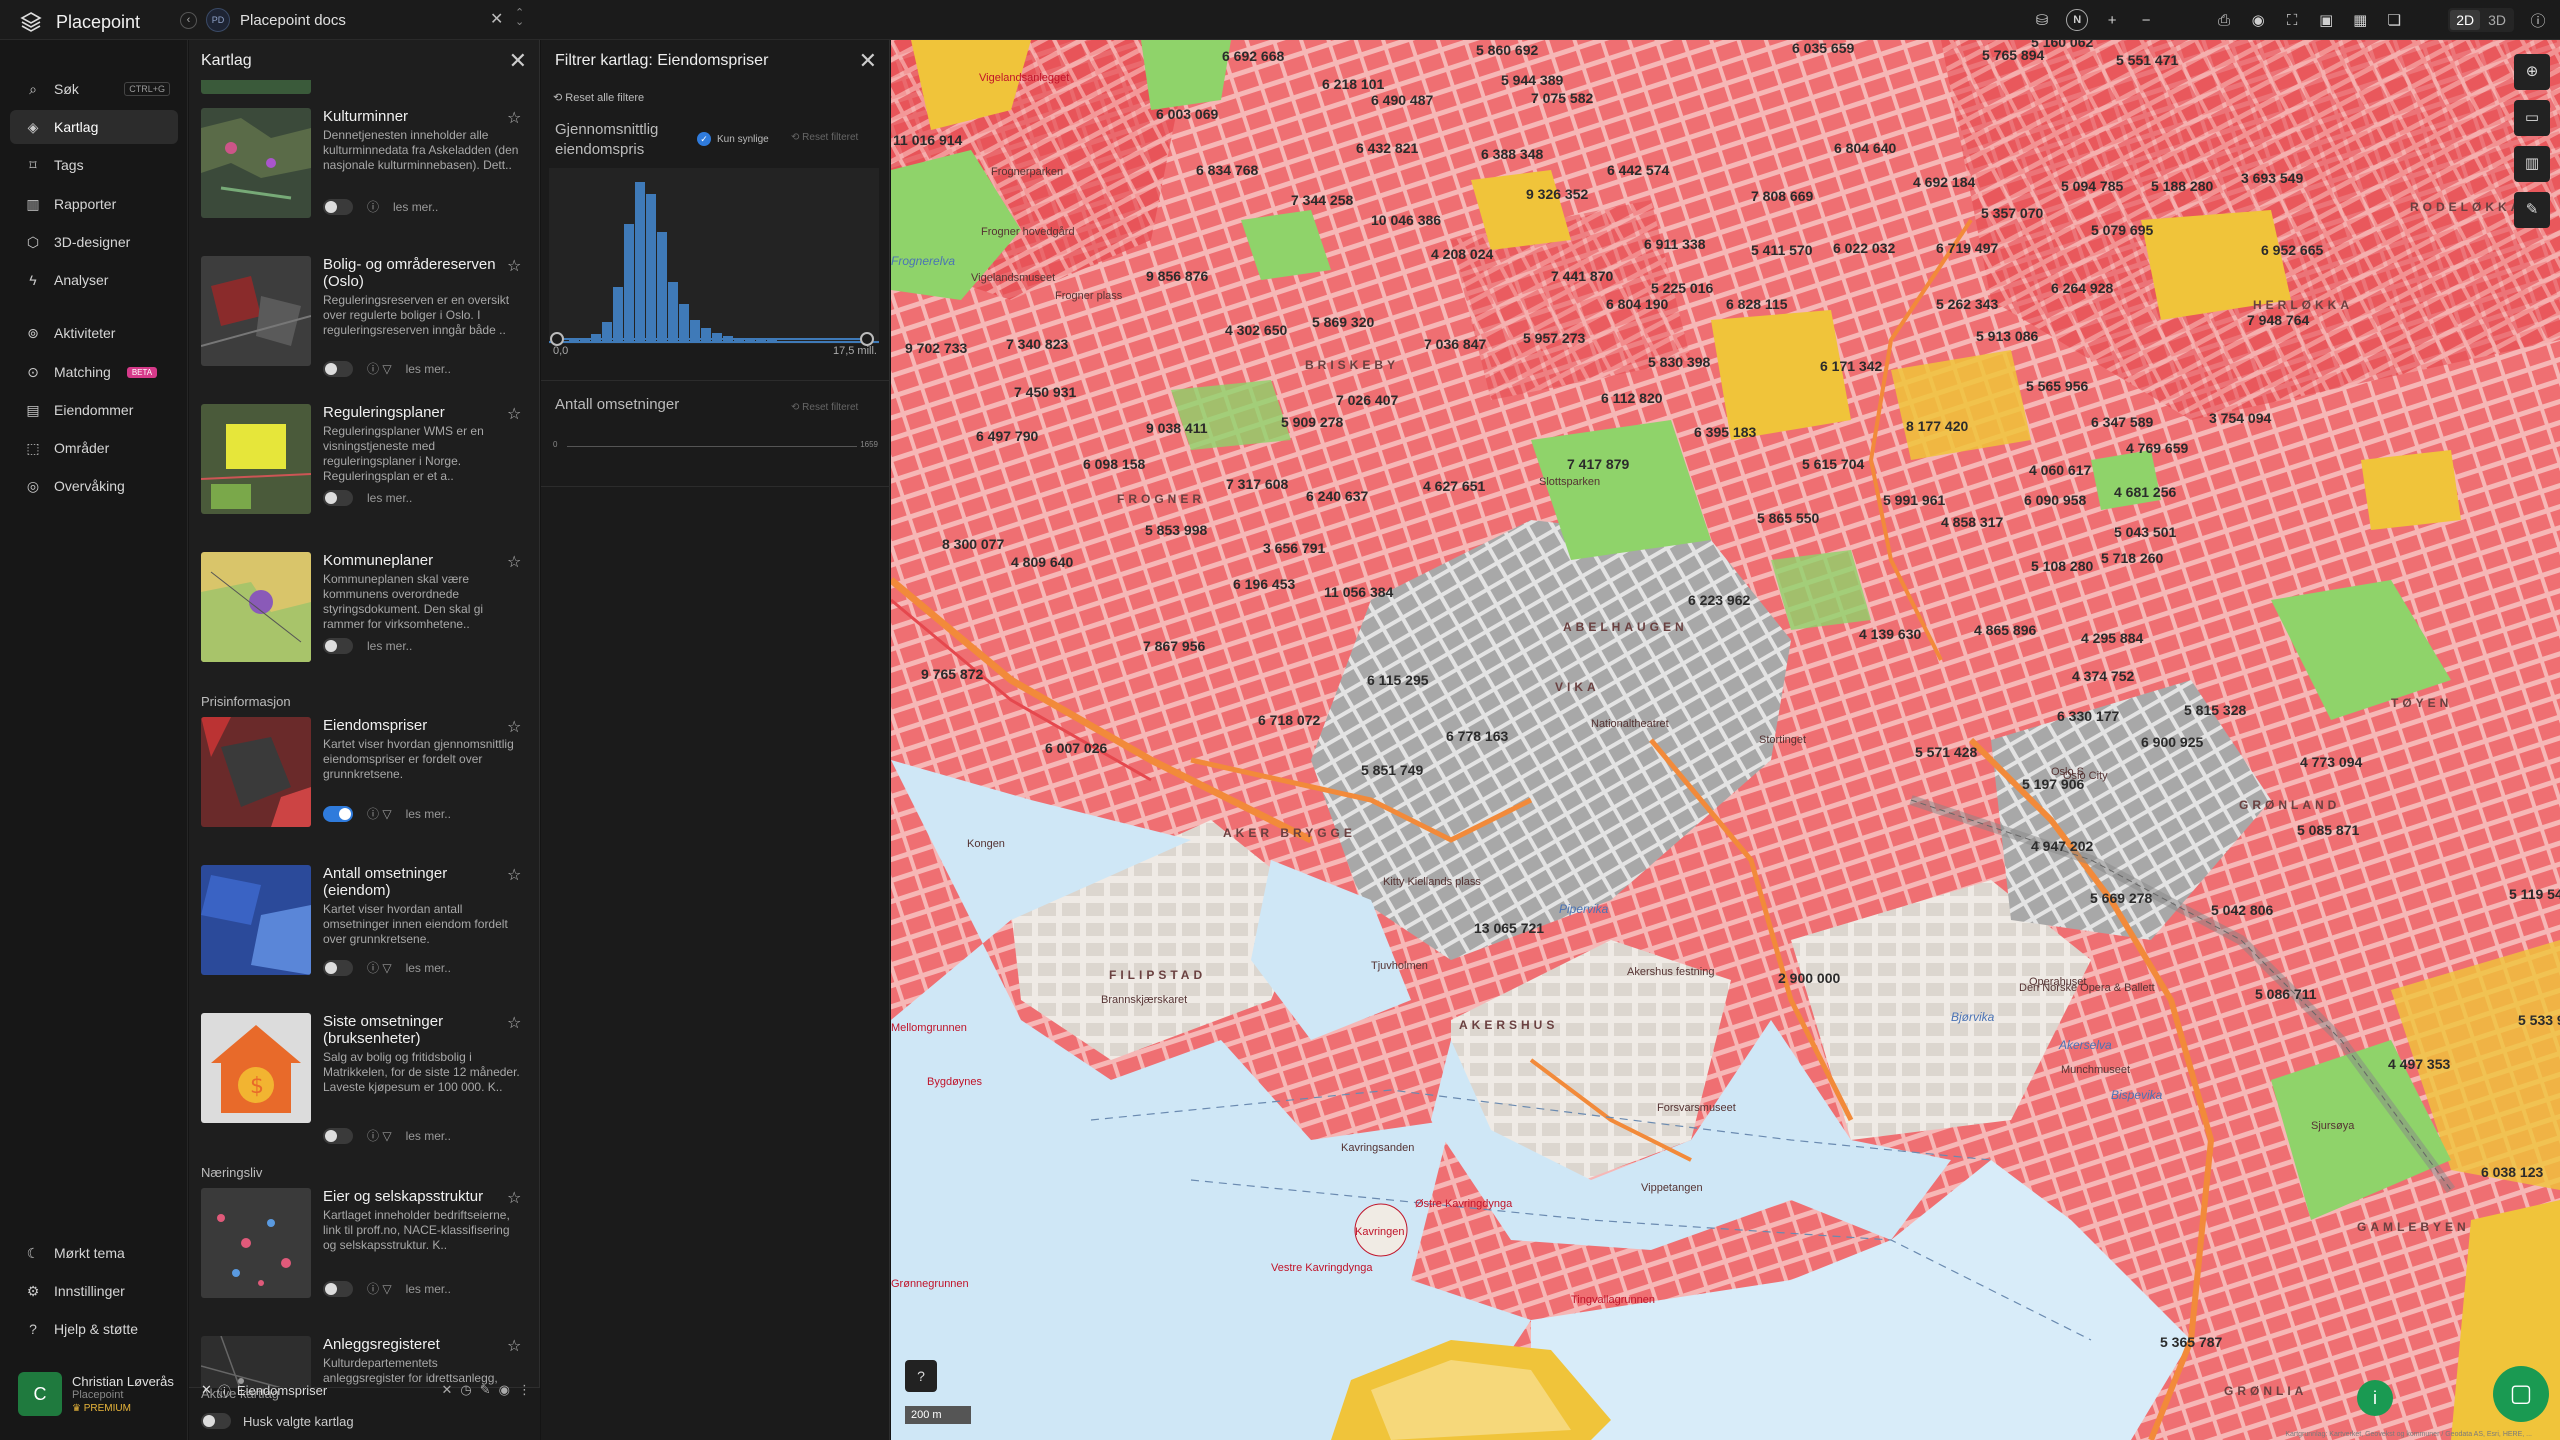 This screenshot has width=2560, height=1440. What do you see at coordinates (2375, 1398) in the screenshot?
I see `info-button-icon: i` at bounding box center [2375, 1398].